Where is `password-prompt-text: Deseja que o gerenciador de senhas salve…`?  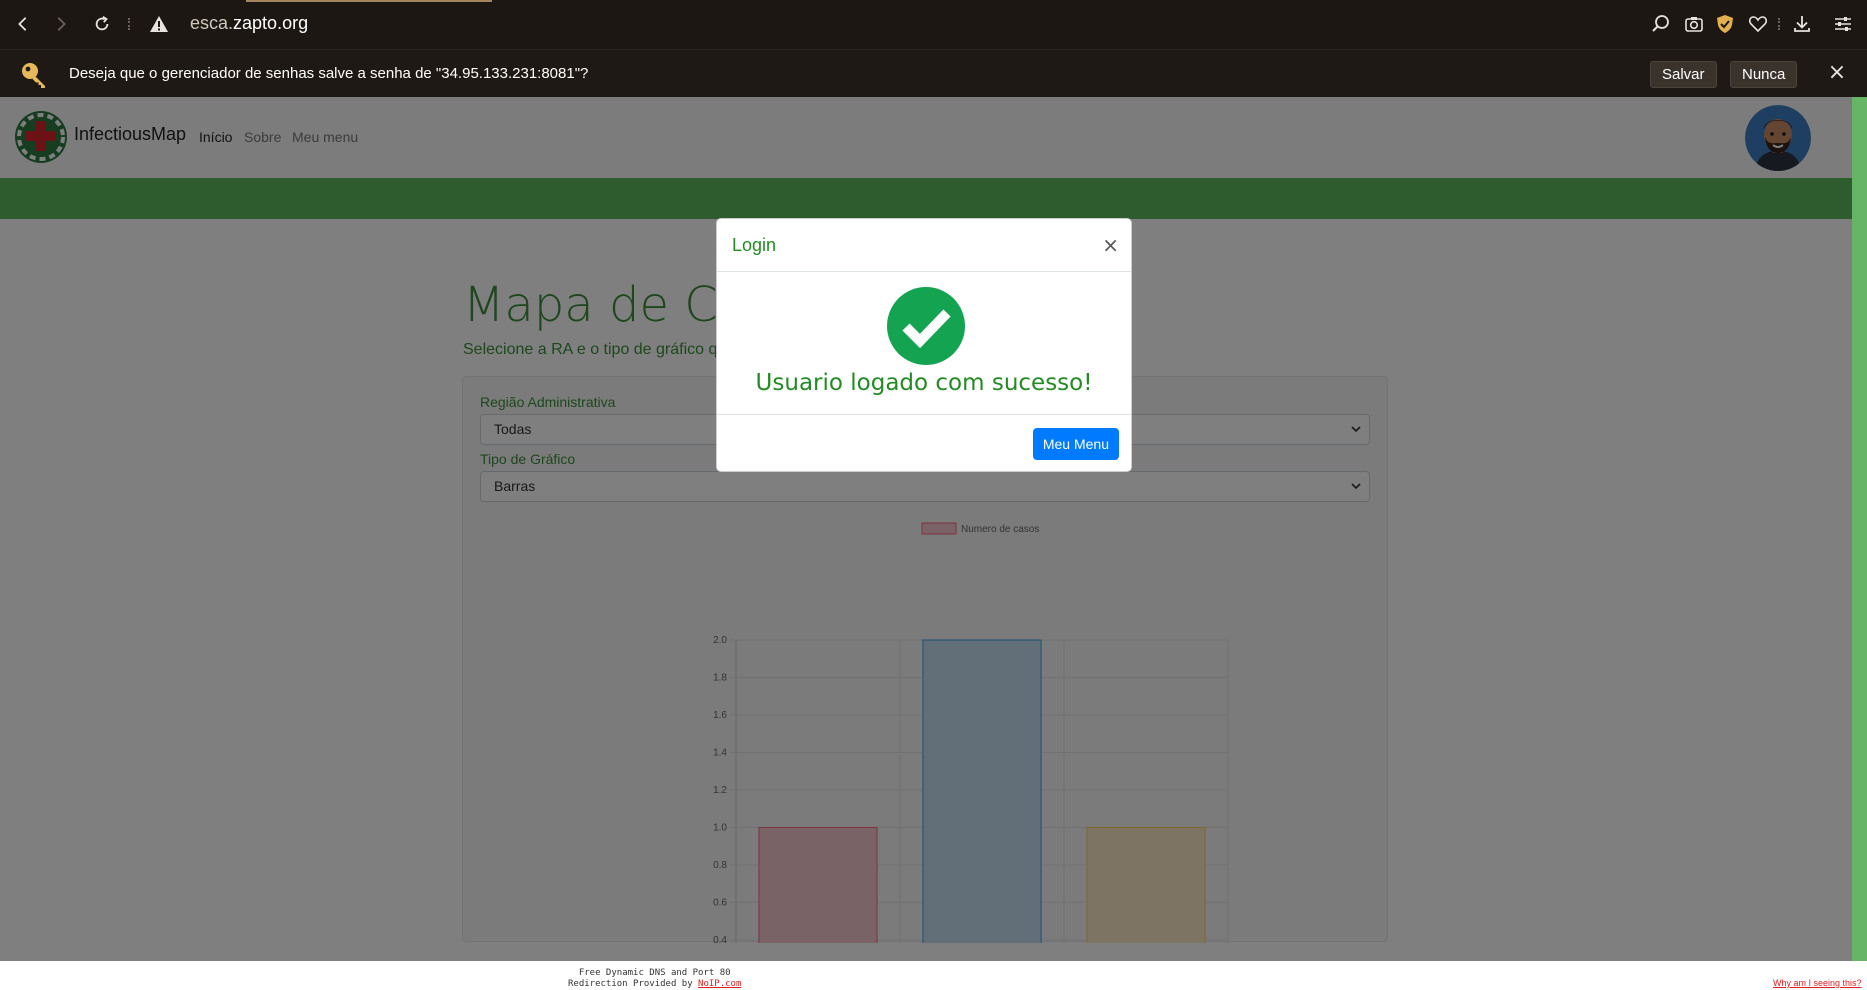 password-prompt-text: Deseja que o gerenciador de senhas salve… is located at coordinates (329, 73).